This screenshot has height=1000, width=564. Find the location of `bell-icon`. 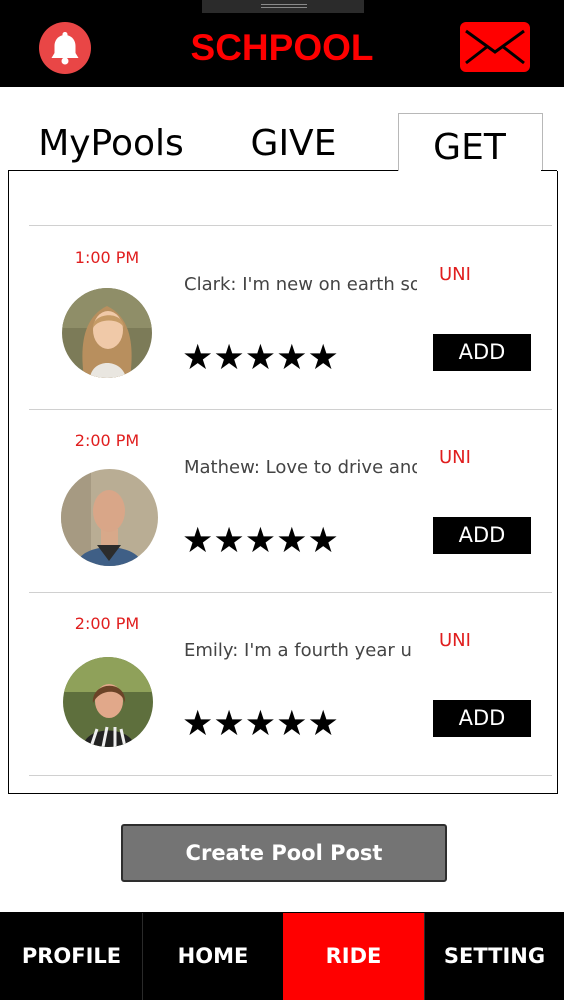

bell-icon is located at coordinates (65, 48).